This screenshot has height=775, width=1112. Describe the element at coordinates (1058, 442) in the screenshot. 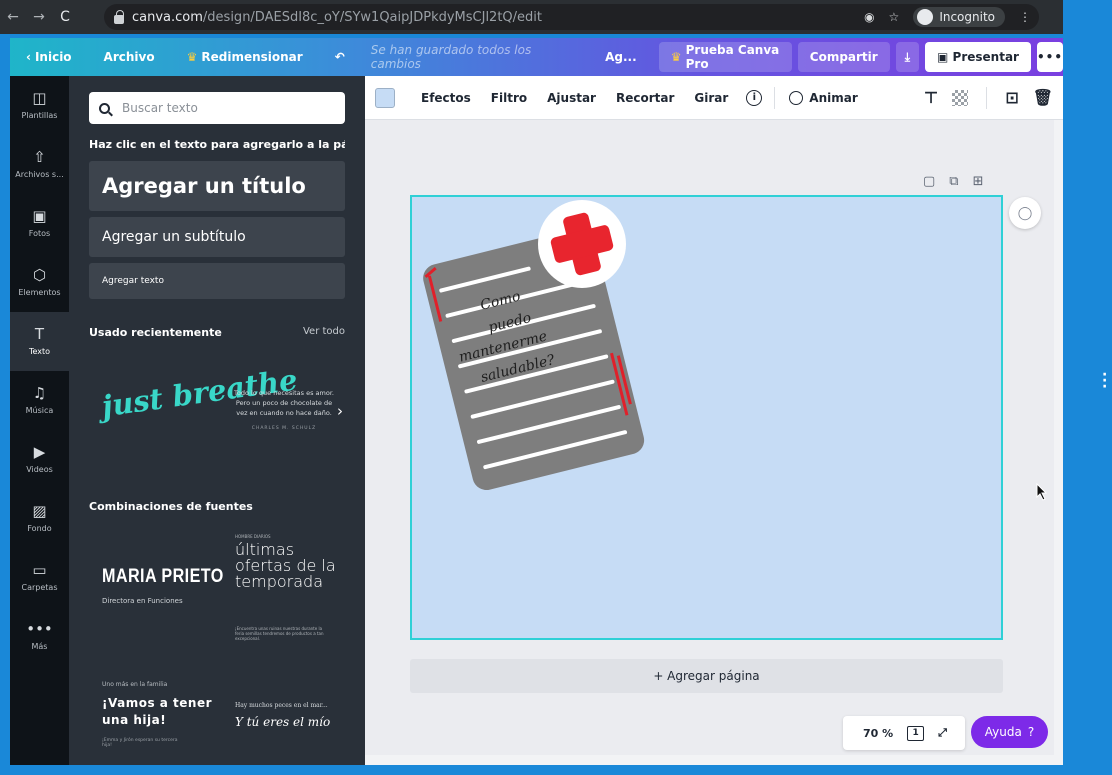

I see `vertical-scrollbar` at that location.